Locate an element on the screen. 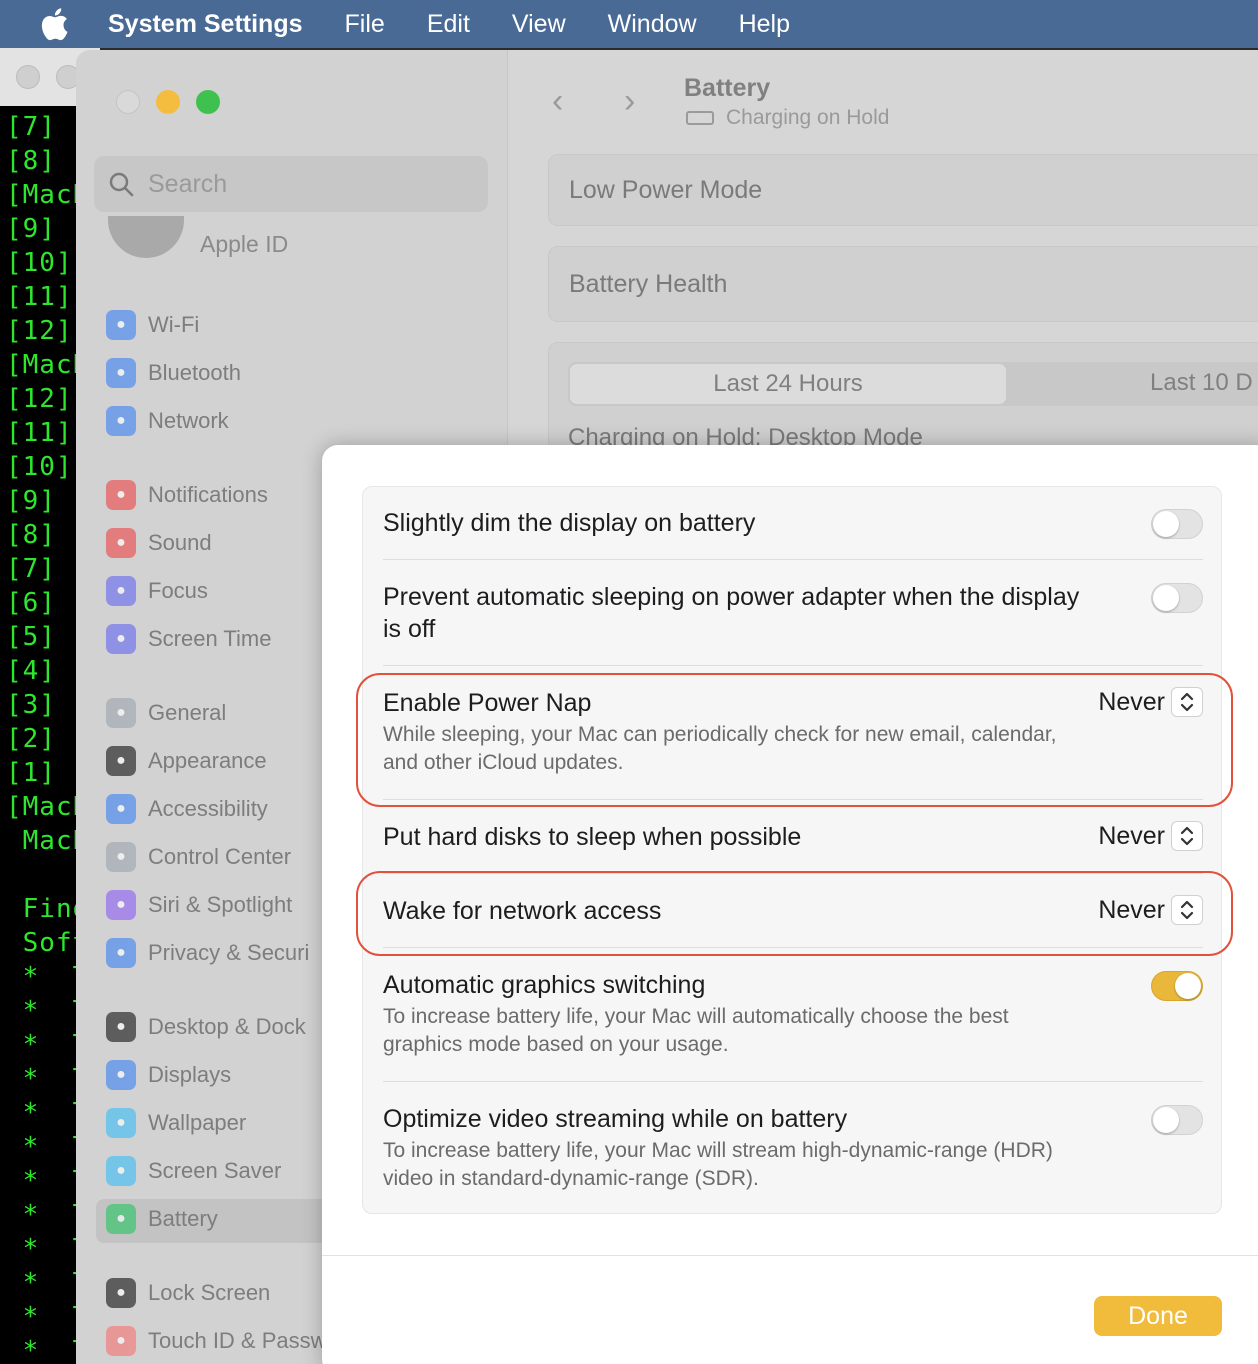  sidebar-item-label: Displays is located at coordinates (190, 1074).